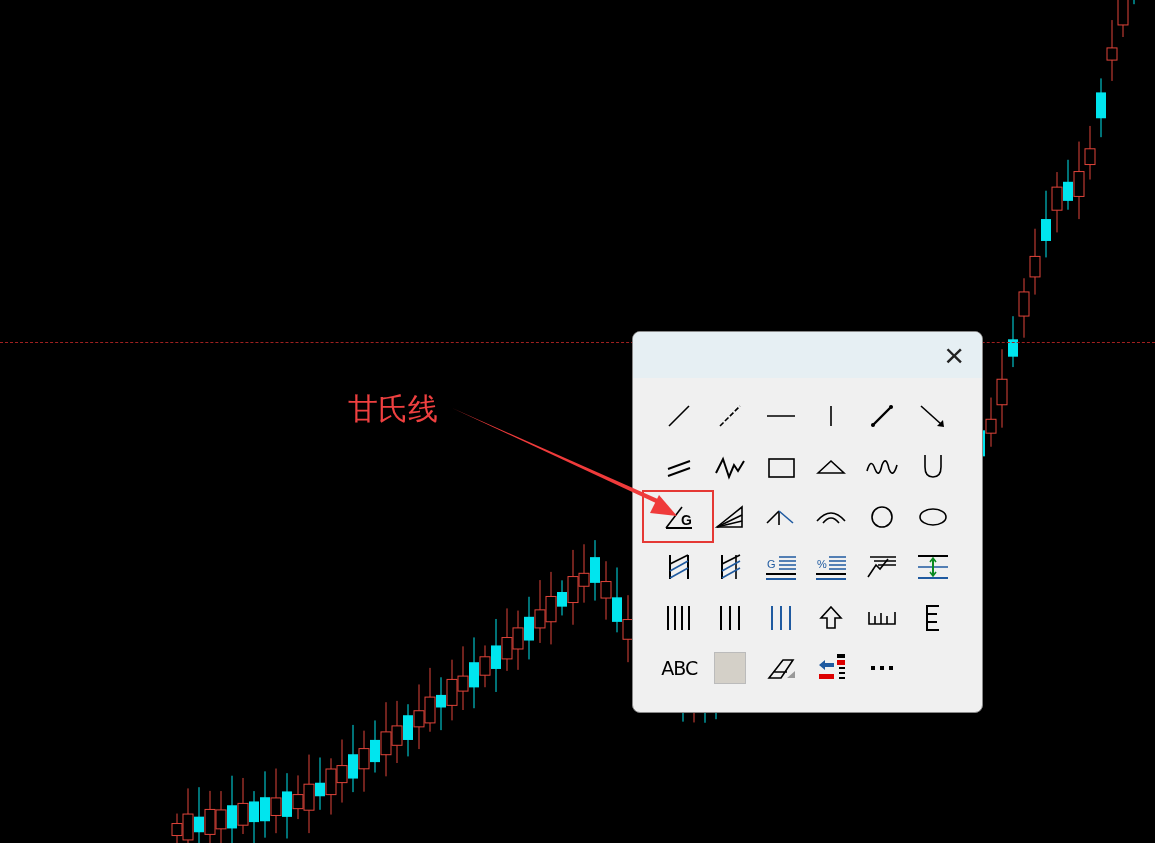 The width and height of the screenshot is (1155, 843). What do you see at coordinates (831, 416) in the screenshot?
I see `vertical-icon` at bounding box center [831, 416].